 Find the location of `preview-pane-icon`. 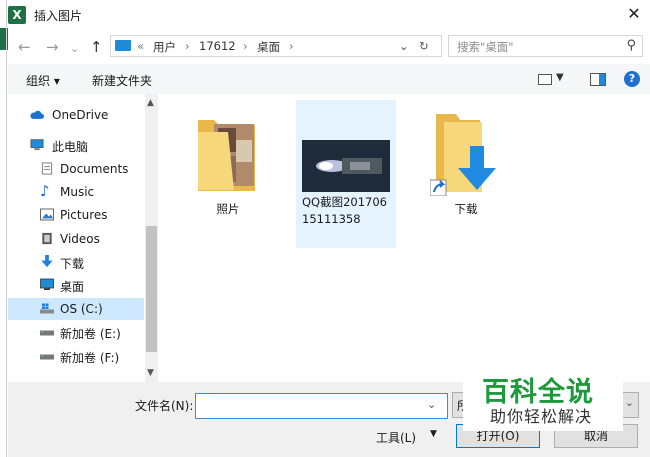

preview-pane-icon is located at coordinates (598, 79).